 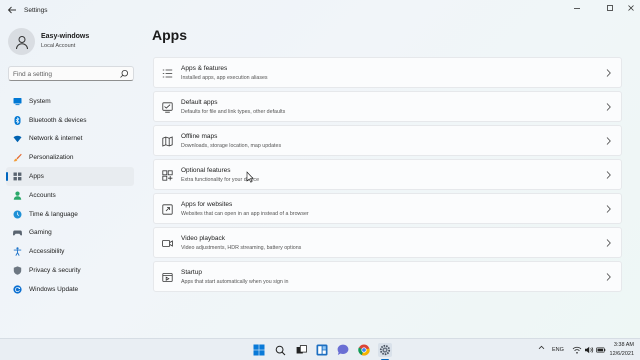 I want to click on chrome-icon, so click(x=364, y=350).